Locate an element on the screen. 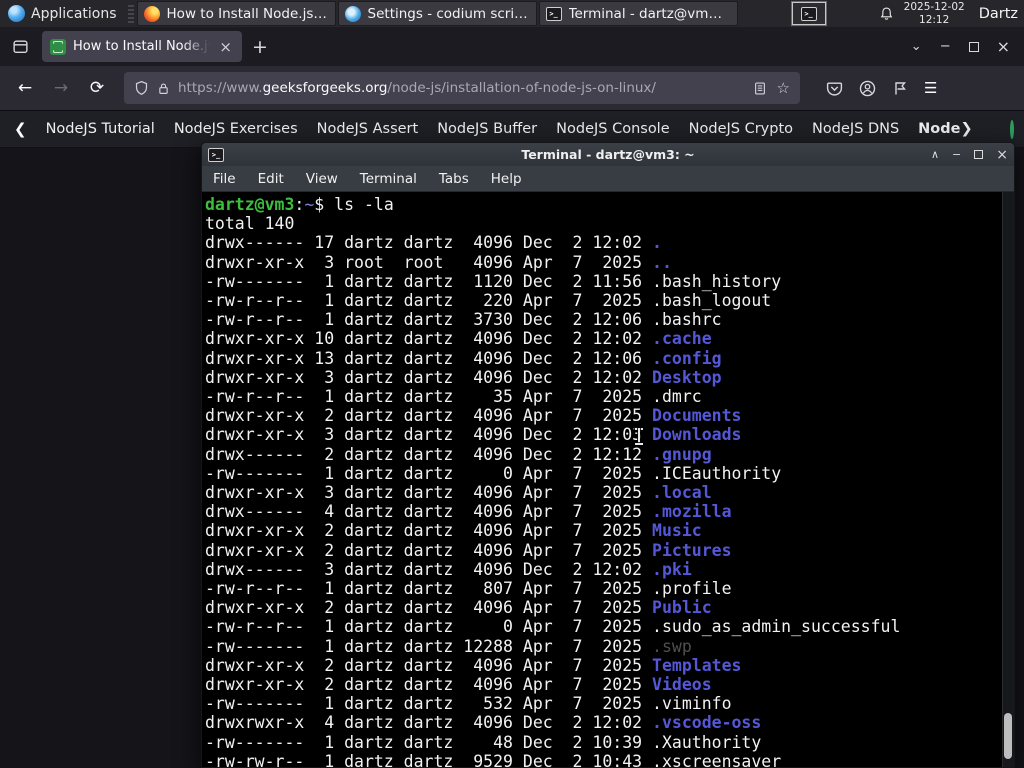 The image size is (1024, 768). terminal-line: dartz@vm3:~$ ls -la is located at coordinates (299, 204).